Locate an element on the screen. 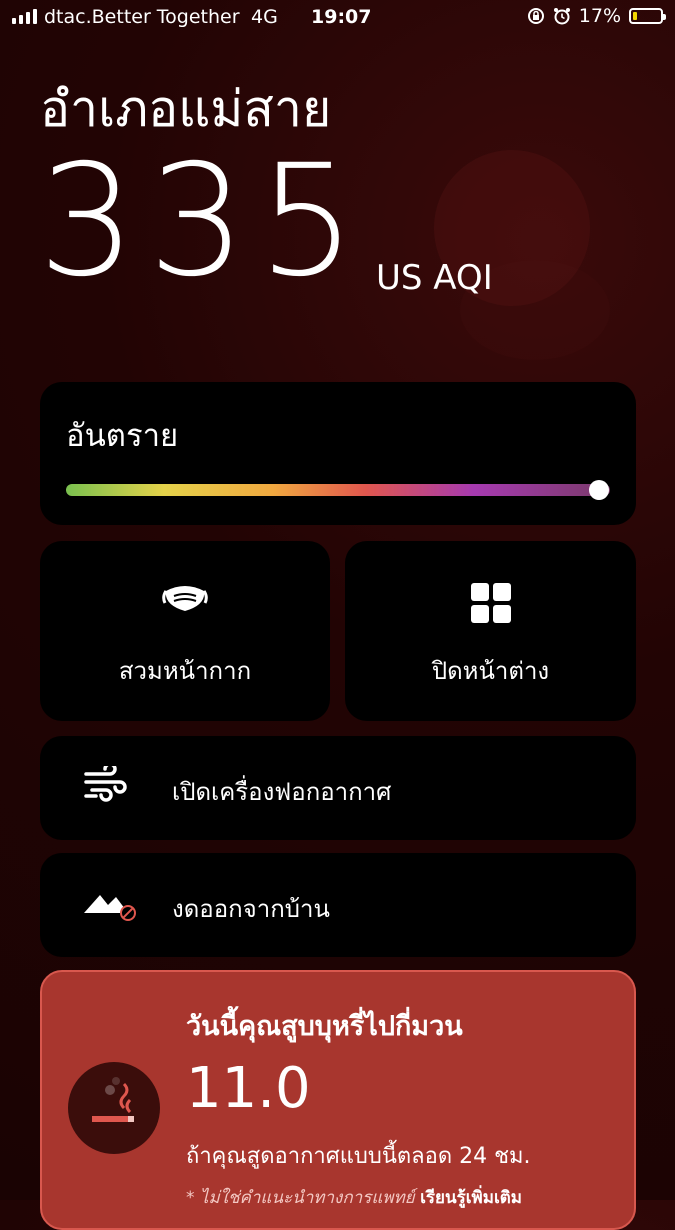 The image size is (675, 1230). status-bar: dtac.Better Together 4G 19:07 17% is located at coordinates (337, 17).